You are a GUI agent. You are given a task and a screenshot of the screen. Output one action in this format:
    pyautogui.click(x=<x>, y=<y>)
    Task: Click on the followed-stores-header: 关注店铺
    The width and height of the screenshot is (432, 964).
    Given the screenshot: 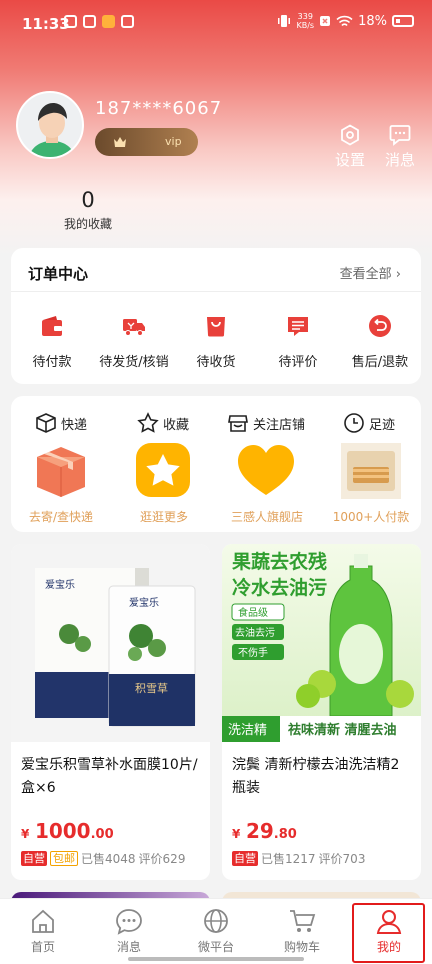 What is the action you would take?
    pyautogui.click(x=266, y=423)
    